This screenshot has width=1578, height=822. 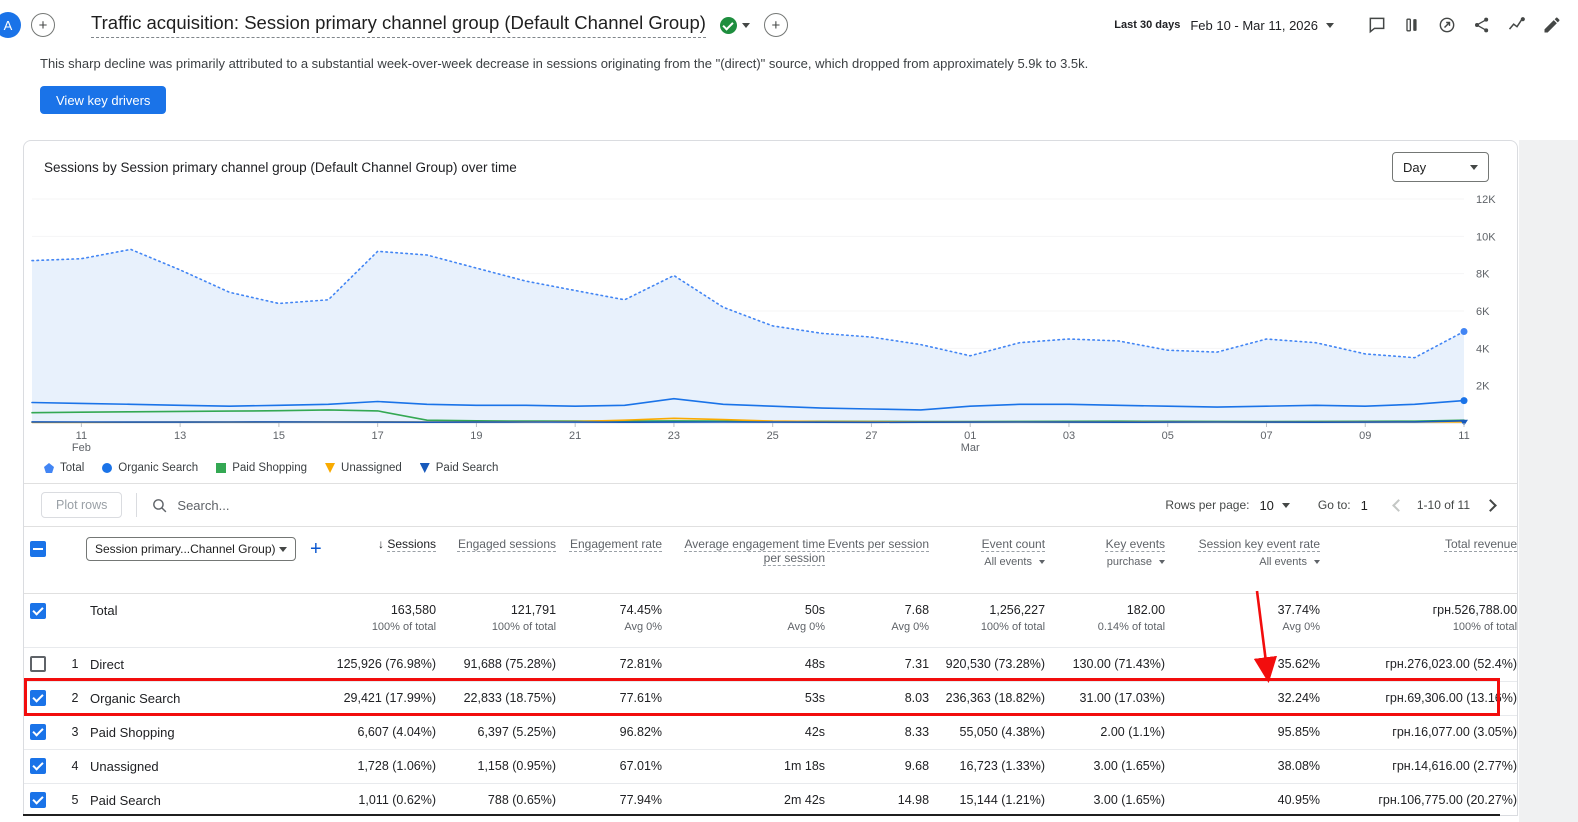 What do you see at coordinates (160, 505) in the screenshot?
I see `search-icon` at bounding box center [160, 505].